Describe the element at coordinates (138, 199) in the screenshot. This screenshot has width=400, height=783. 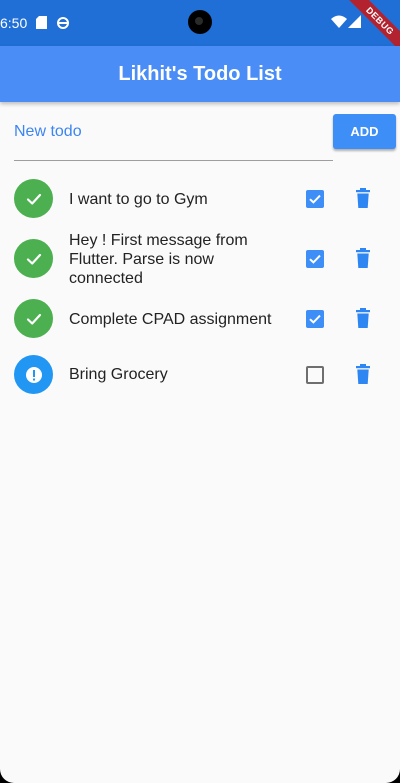
I see `todo-title: I want to go to Gym` at that location.